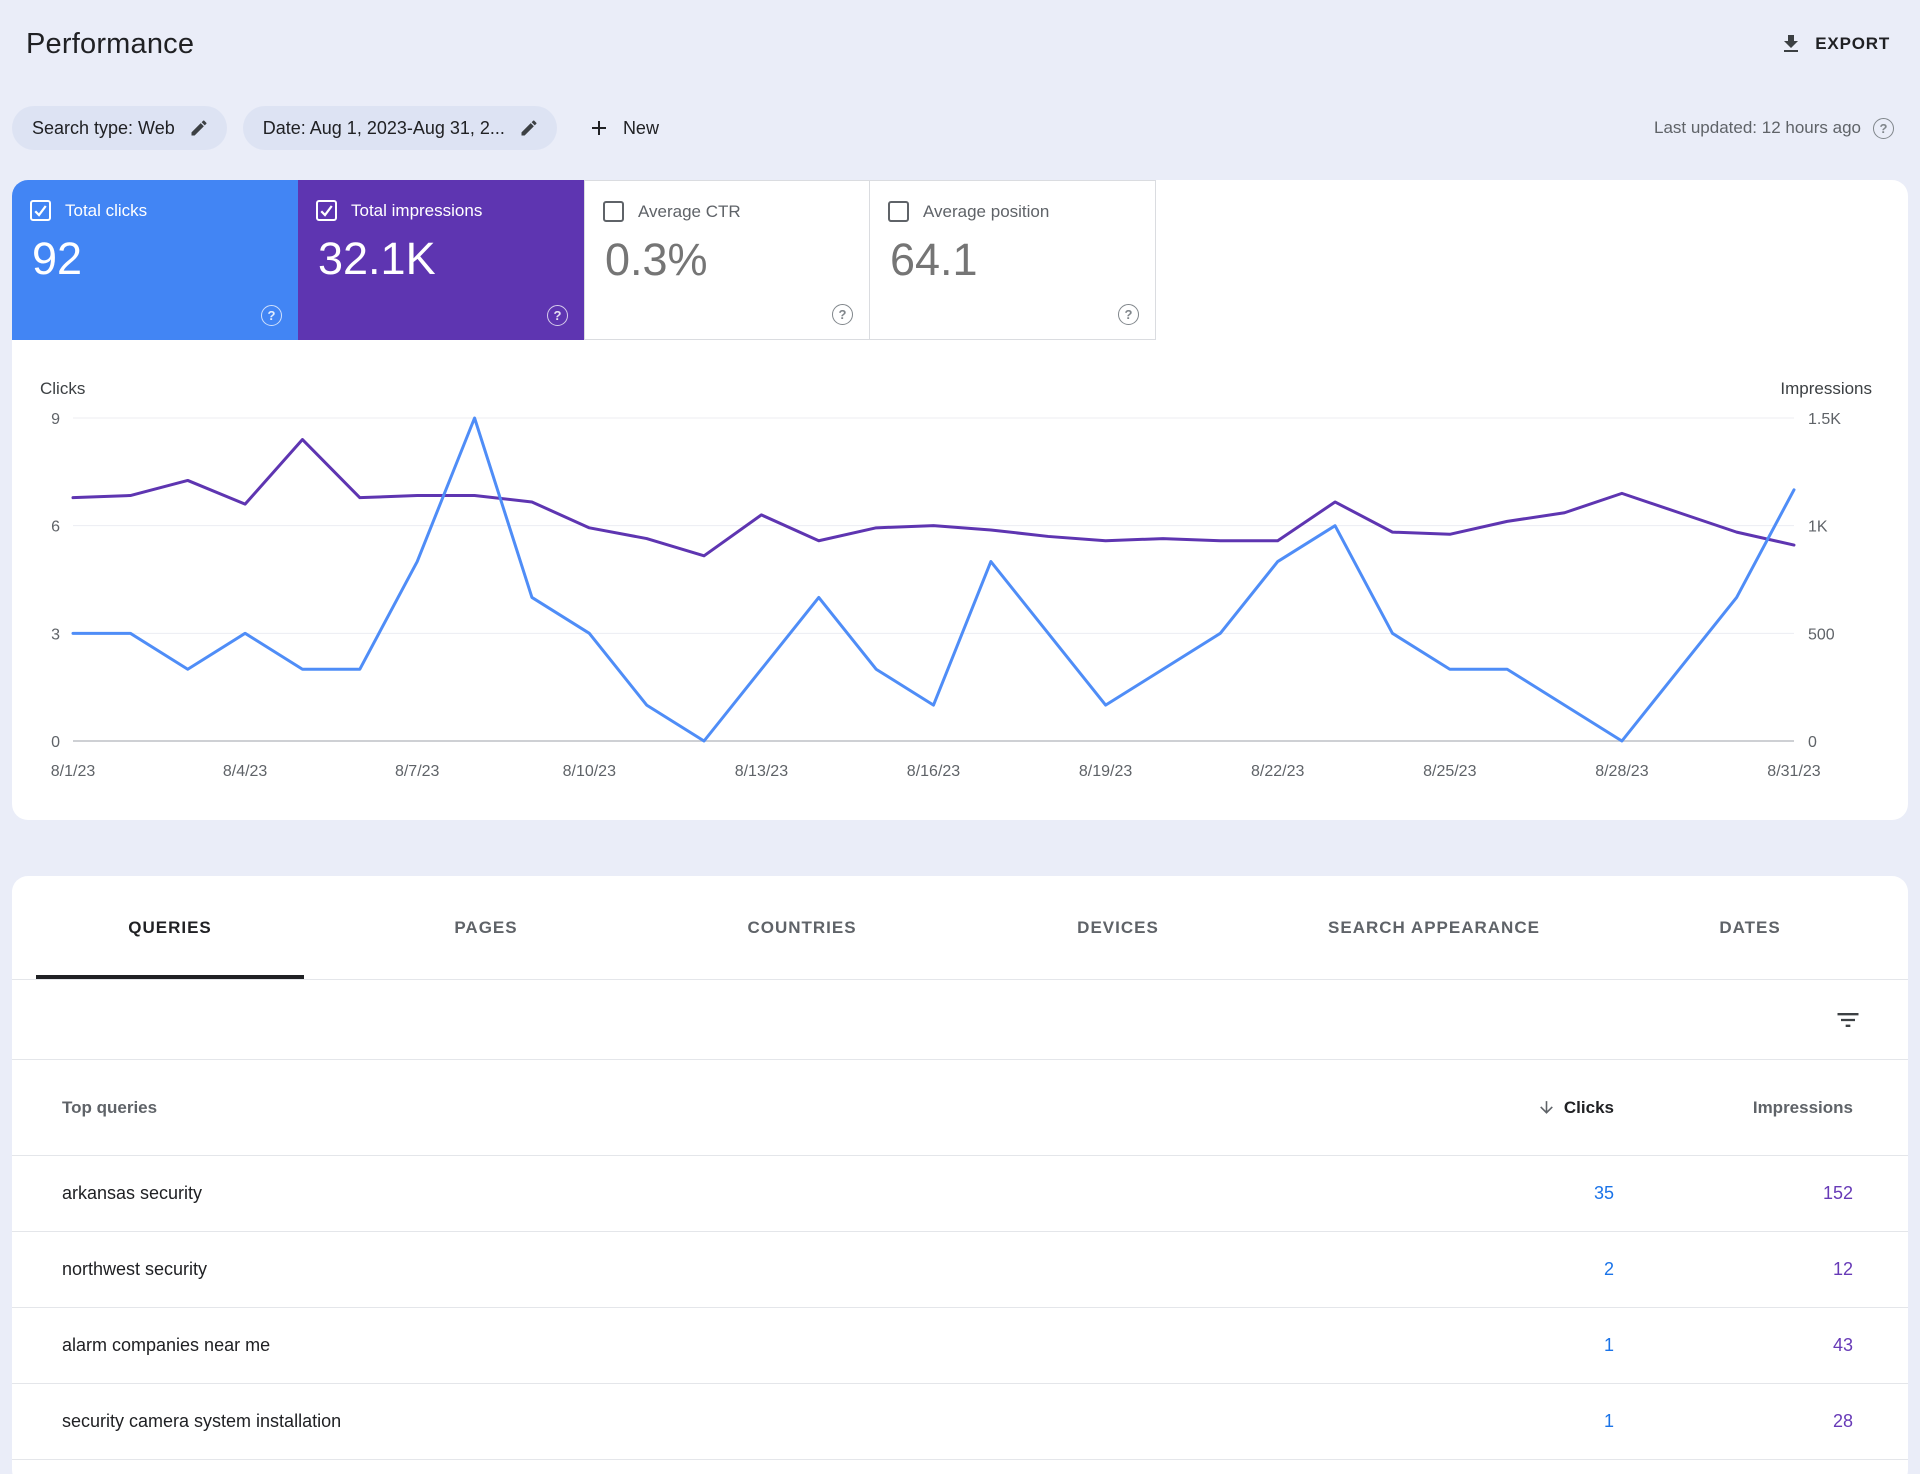 This screenshot has height=1474, width=1920. Describe the element at coordinates (110, 1107) in the screenshot. I see `top-queries-header: Top queries` at that location.